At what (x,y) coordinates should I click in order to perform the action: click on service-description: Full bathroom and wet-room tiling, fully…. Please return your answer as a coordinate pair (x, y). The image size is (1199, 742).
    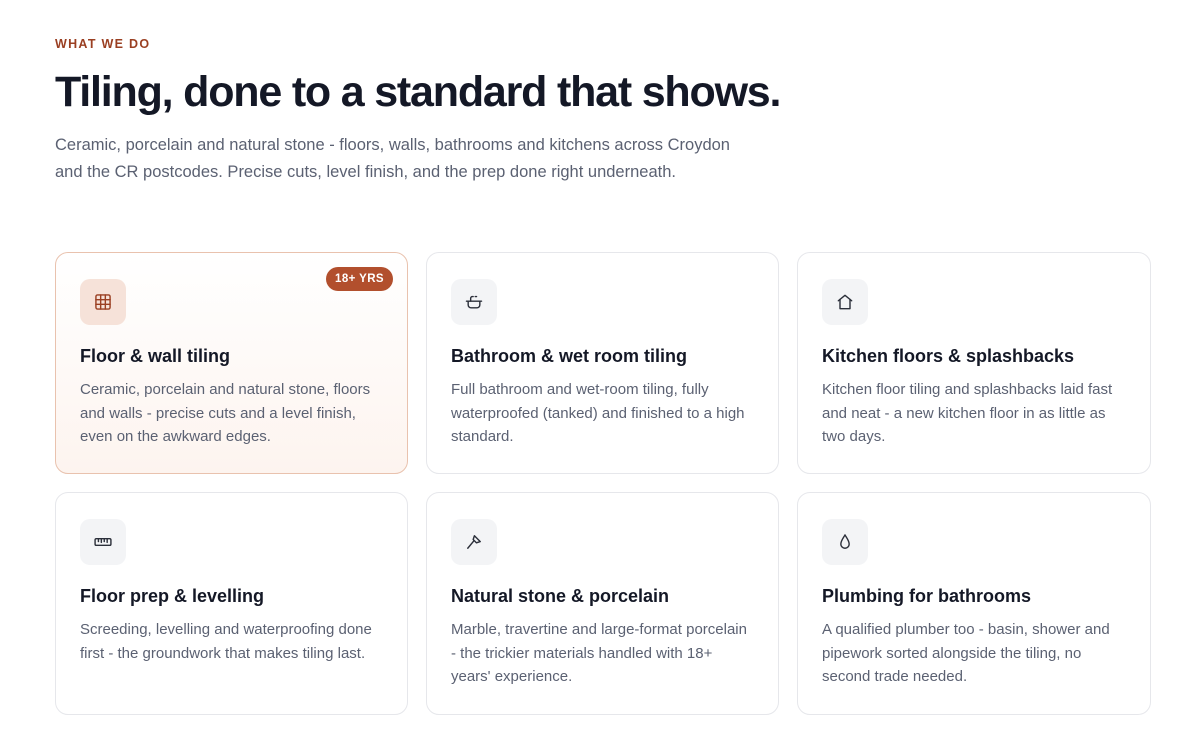
    Looking at the image, I should click on (598, 413).